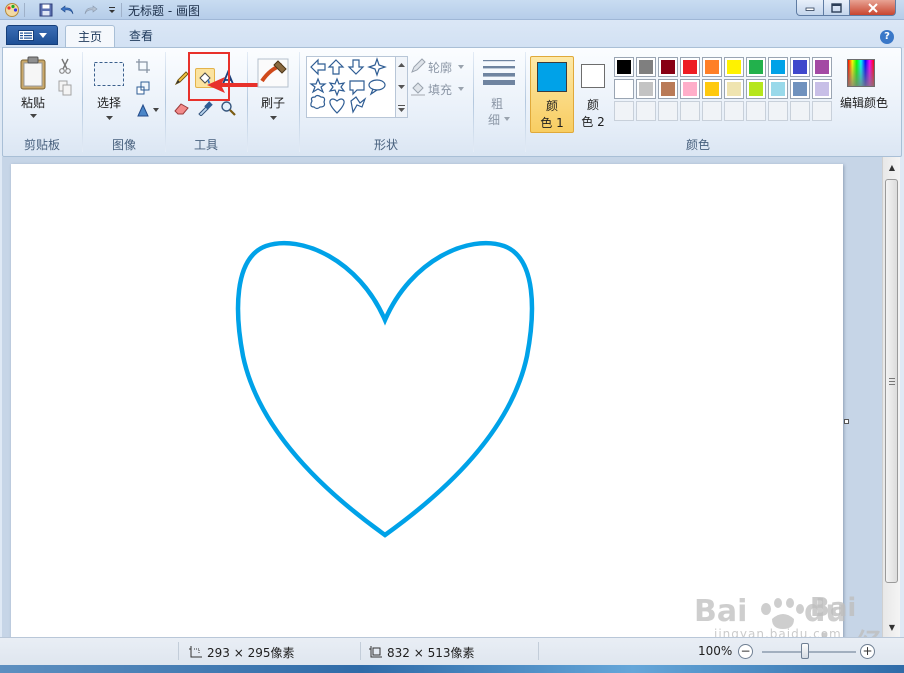 Image resolution: width=904 pixels, height=673 pixels. What do you see at coordinates (273, 118) in the screenshot?
I see `brushes-dropdown-icon` at bounding box center [273, 118].